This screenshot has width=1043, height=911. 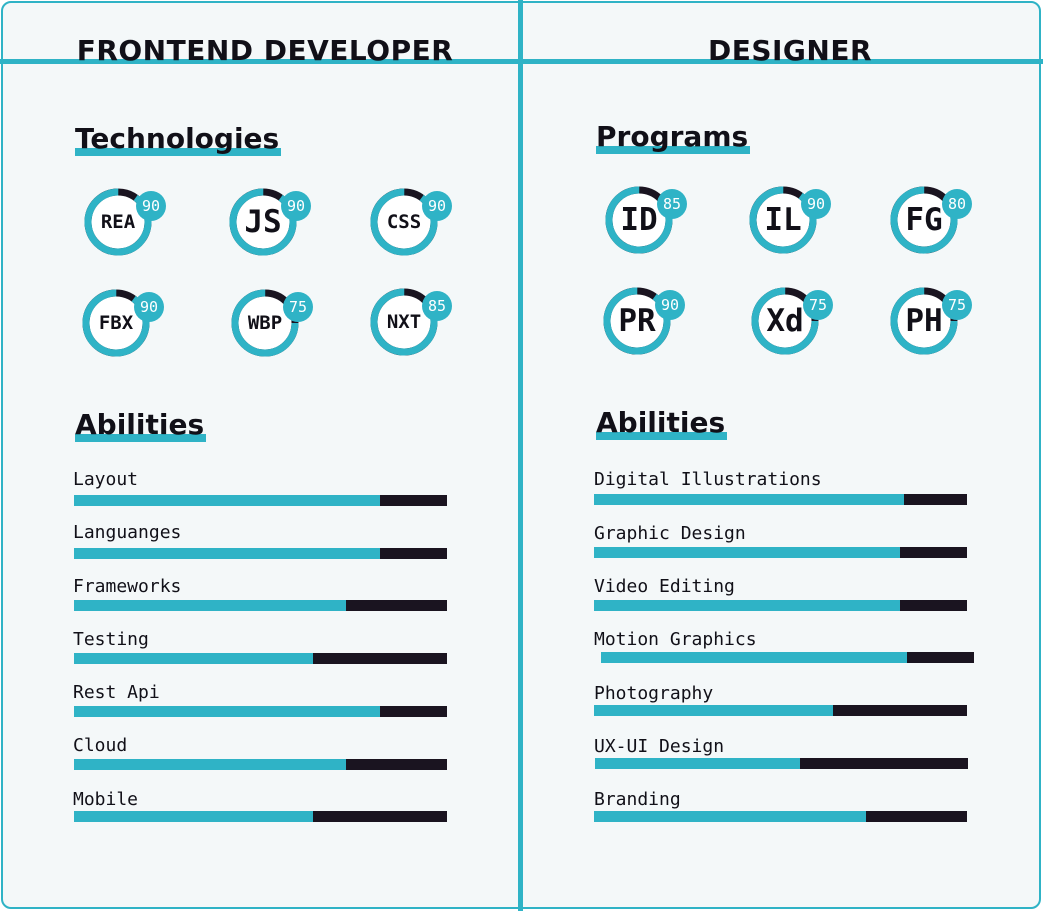 What do you see at coordinates (673, 137) in the screenshot?
I see `section-title-programs: Programs` at bounding box center [673, 137].